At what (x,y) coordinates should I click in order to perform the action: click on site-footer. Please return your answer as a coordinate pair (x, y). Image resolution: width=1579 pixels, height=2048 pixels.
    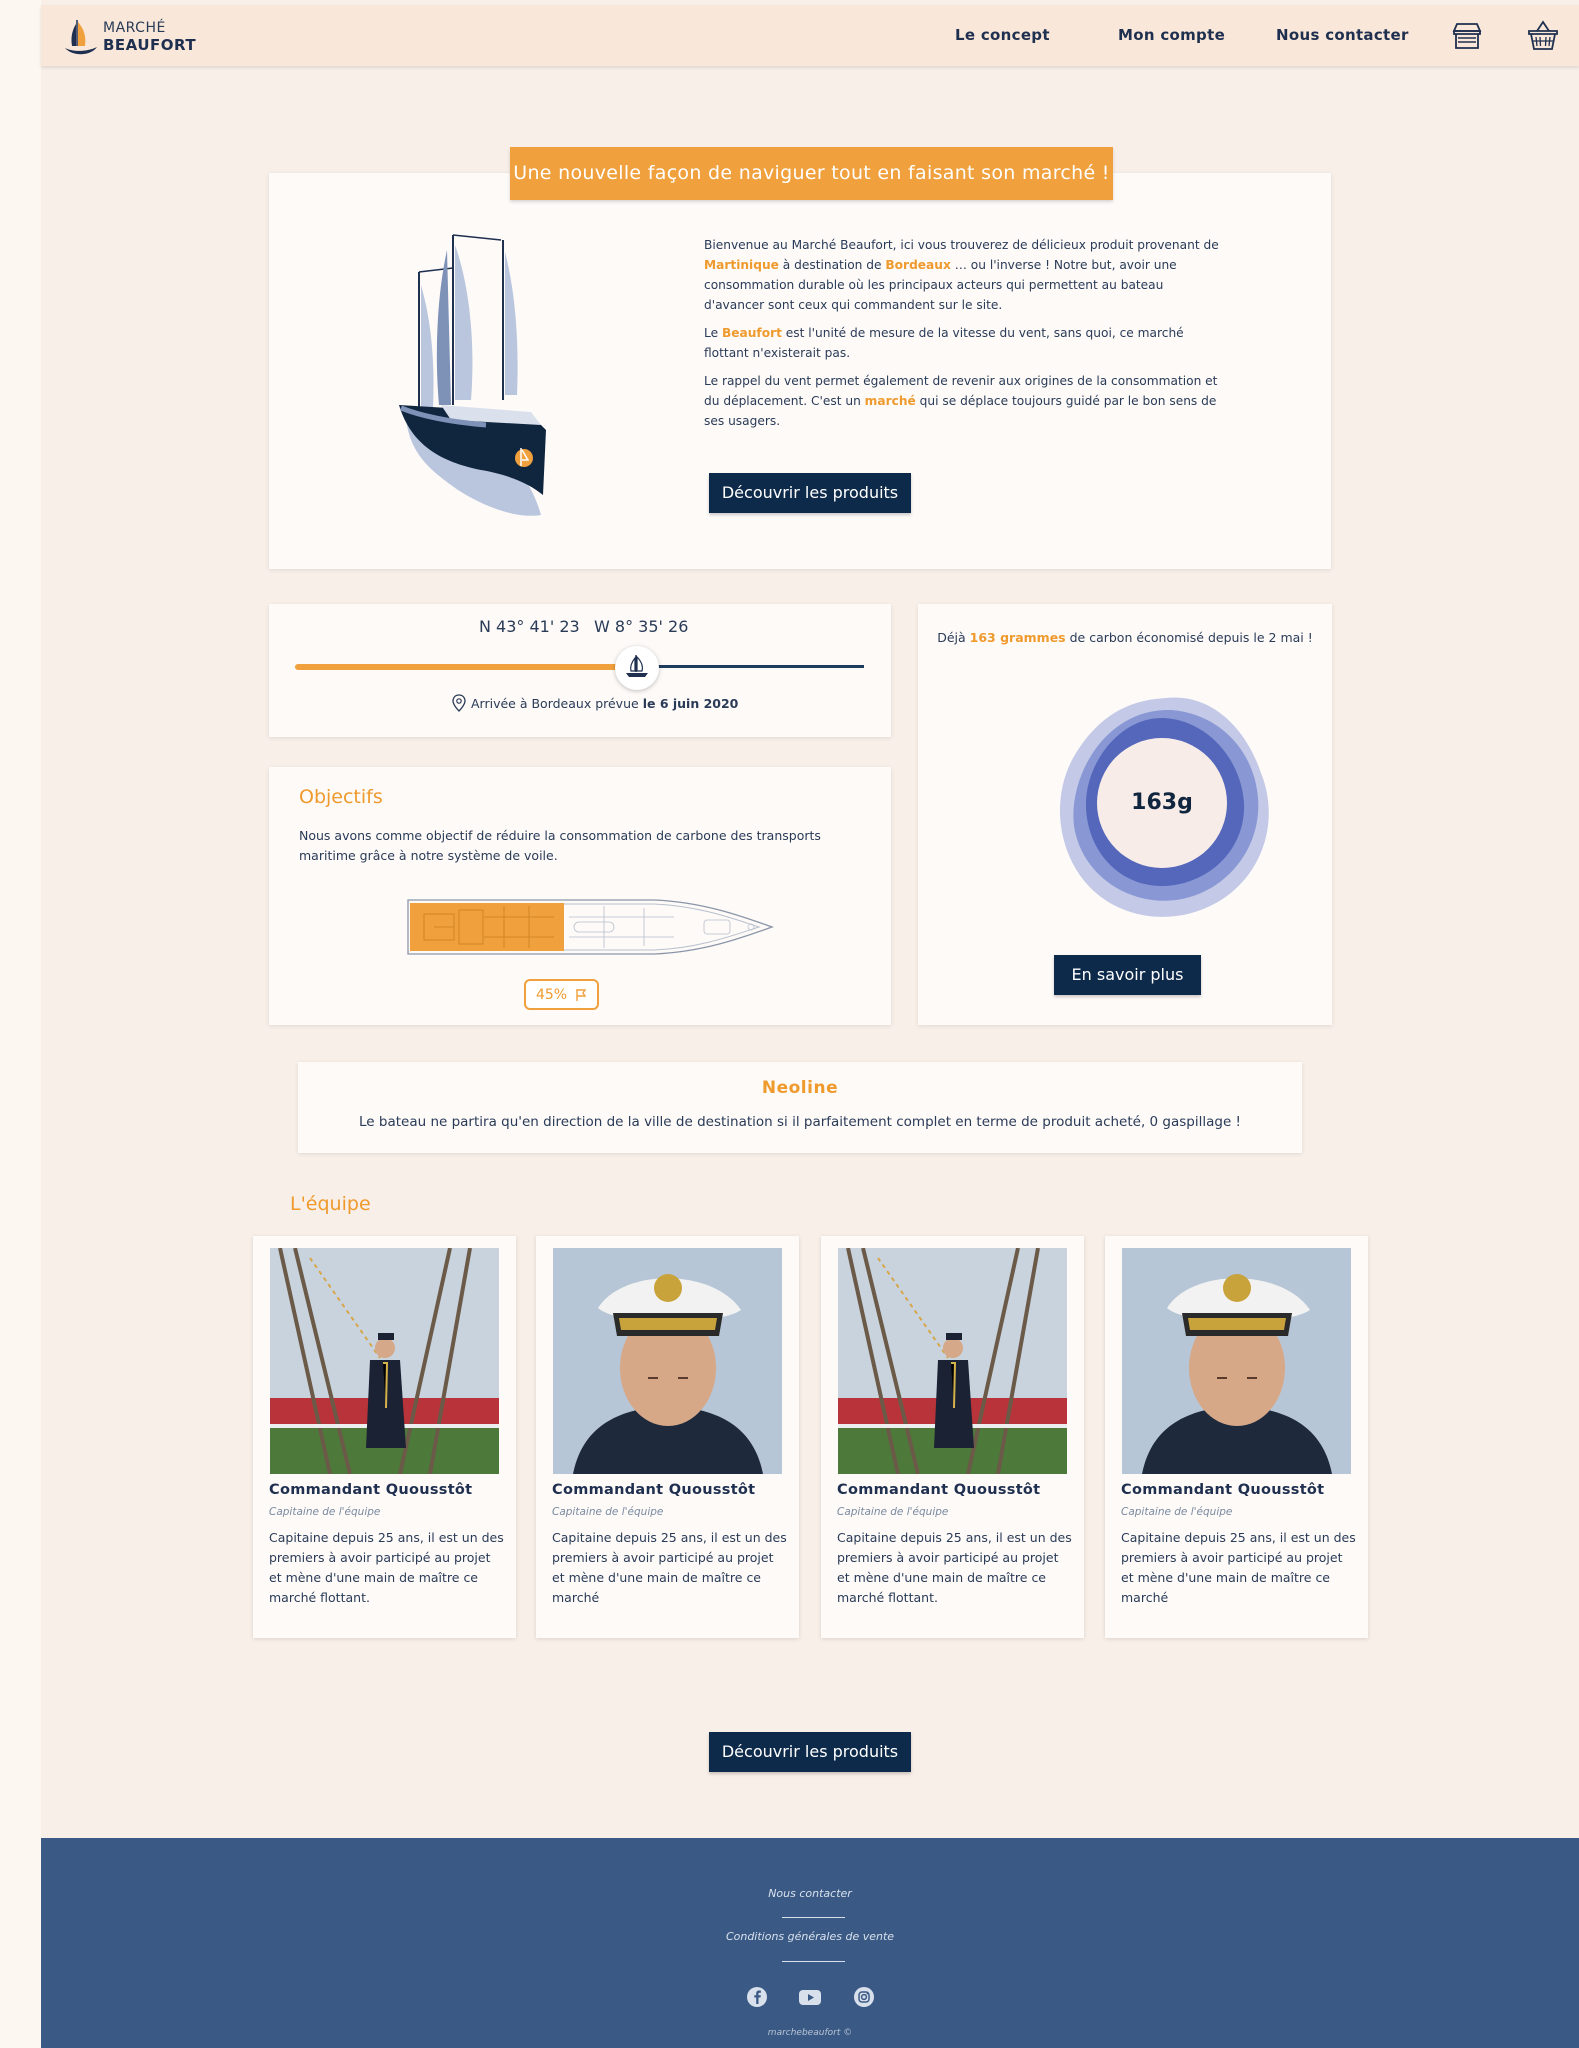
    Looking at the image, I should click on (810, 1943).